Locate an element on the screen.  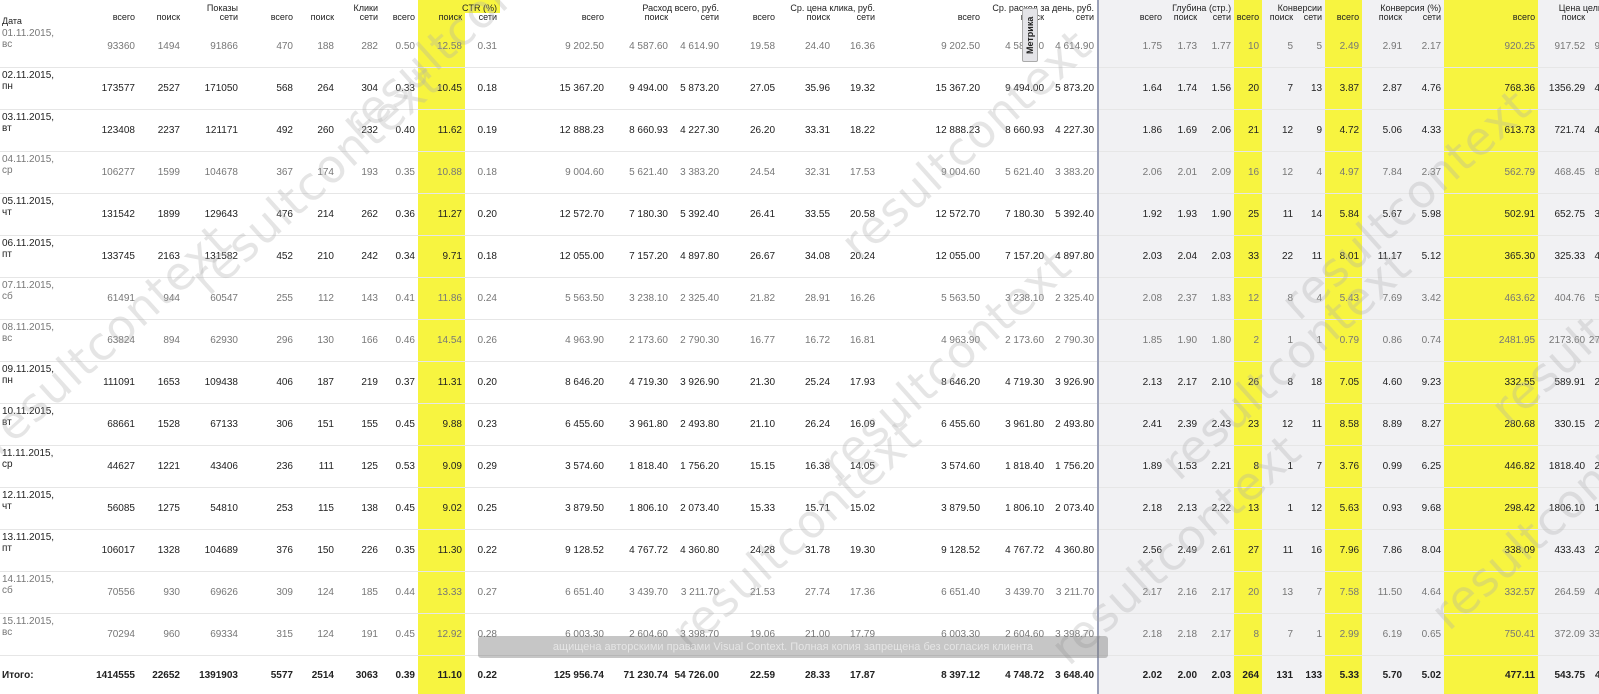
shows-search-cell: 1221 is located at coordinates (160, 467).